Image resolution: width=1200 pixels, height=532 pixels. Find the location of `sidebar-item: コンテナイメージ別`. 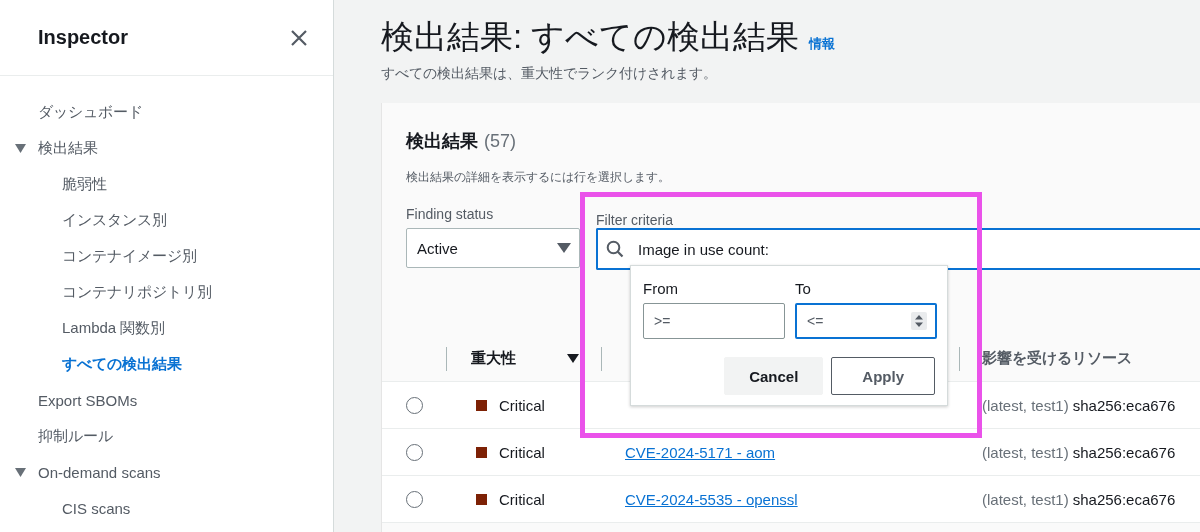

sidebar-item: コンテナイメージ別 is located at coordinates (129, 256).